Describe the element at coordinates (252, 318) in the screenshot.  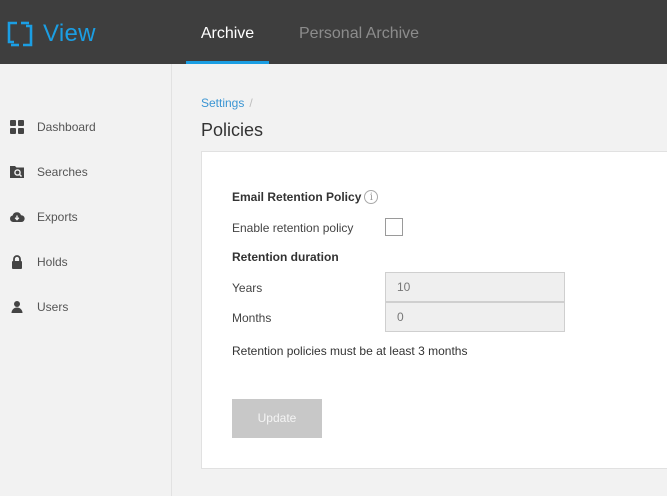
I see `months-label: Months` at that location.